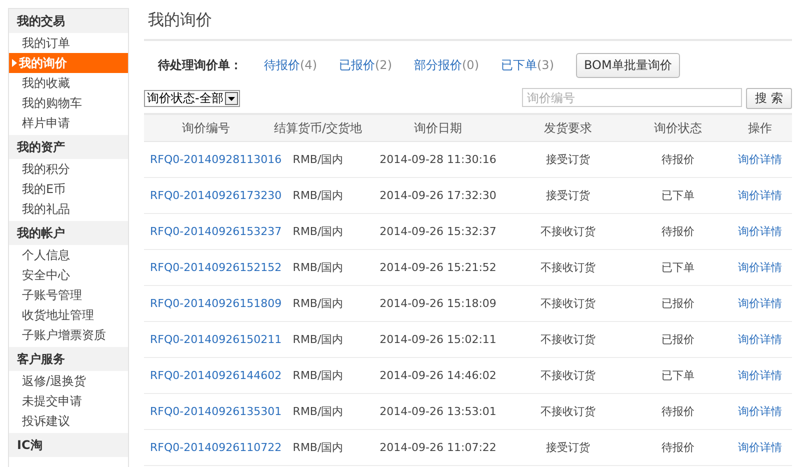 The height and width of the screenshot is (467, 800). Describe the element at coordinates (365, 65) in the screenshot. I see `filter-link: 已报价(2)` at that location.